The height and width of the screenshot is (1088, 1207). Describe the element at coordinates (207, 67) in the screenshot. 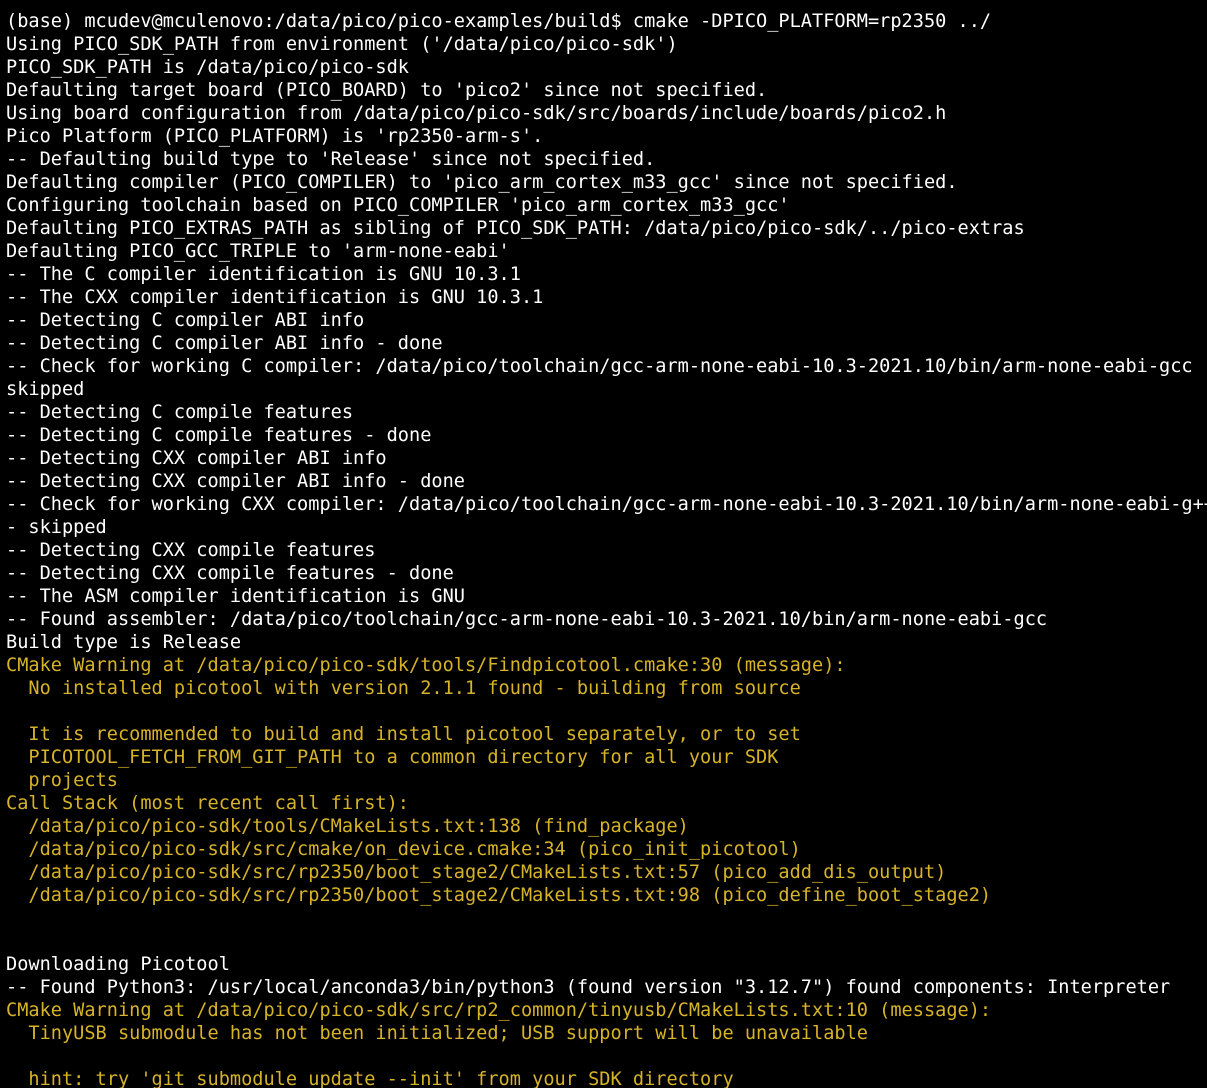

I see `output-line: PICO_SDK_PATH is /data/pico/pico-sdk` at that location.